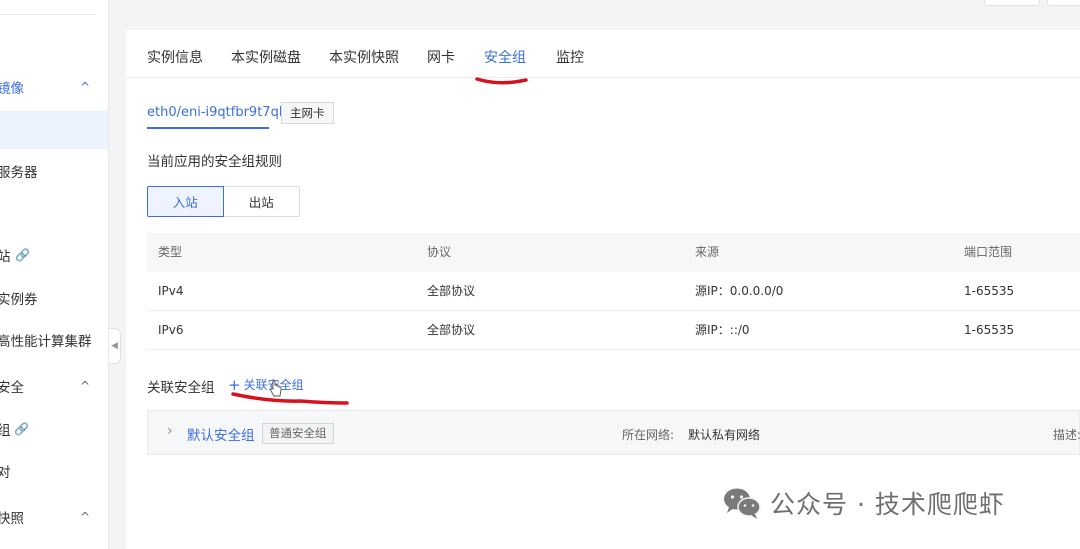  What do you see at coordinates (266, 384) in the screenshot?
I see `associate-security-group-link: + 关联安全组` at bounding box center [266, 384].